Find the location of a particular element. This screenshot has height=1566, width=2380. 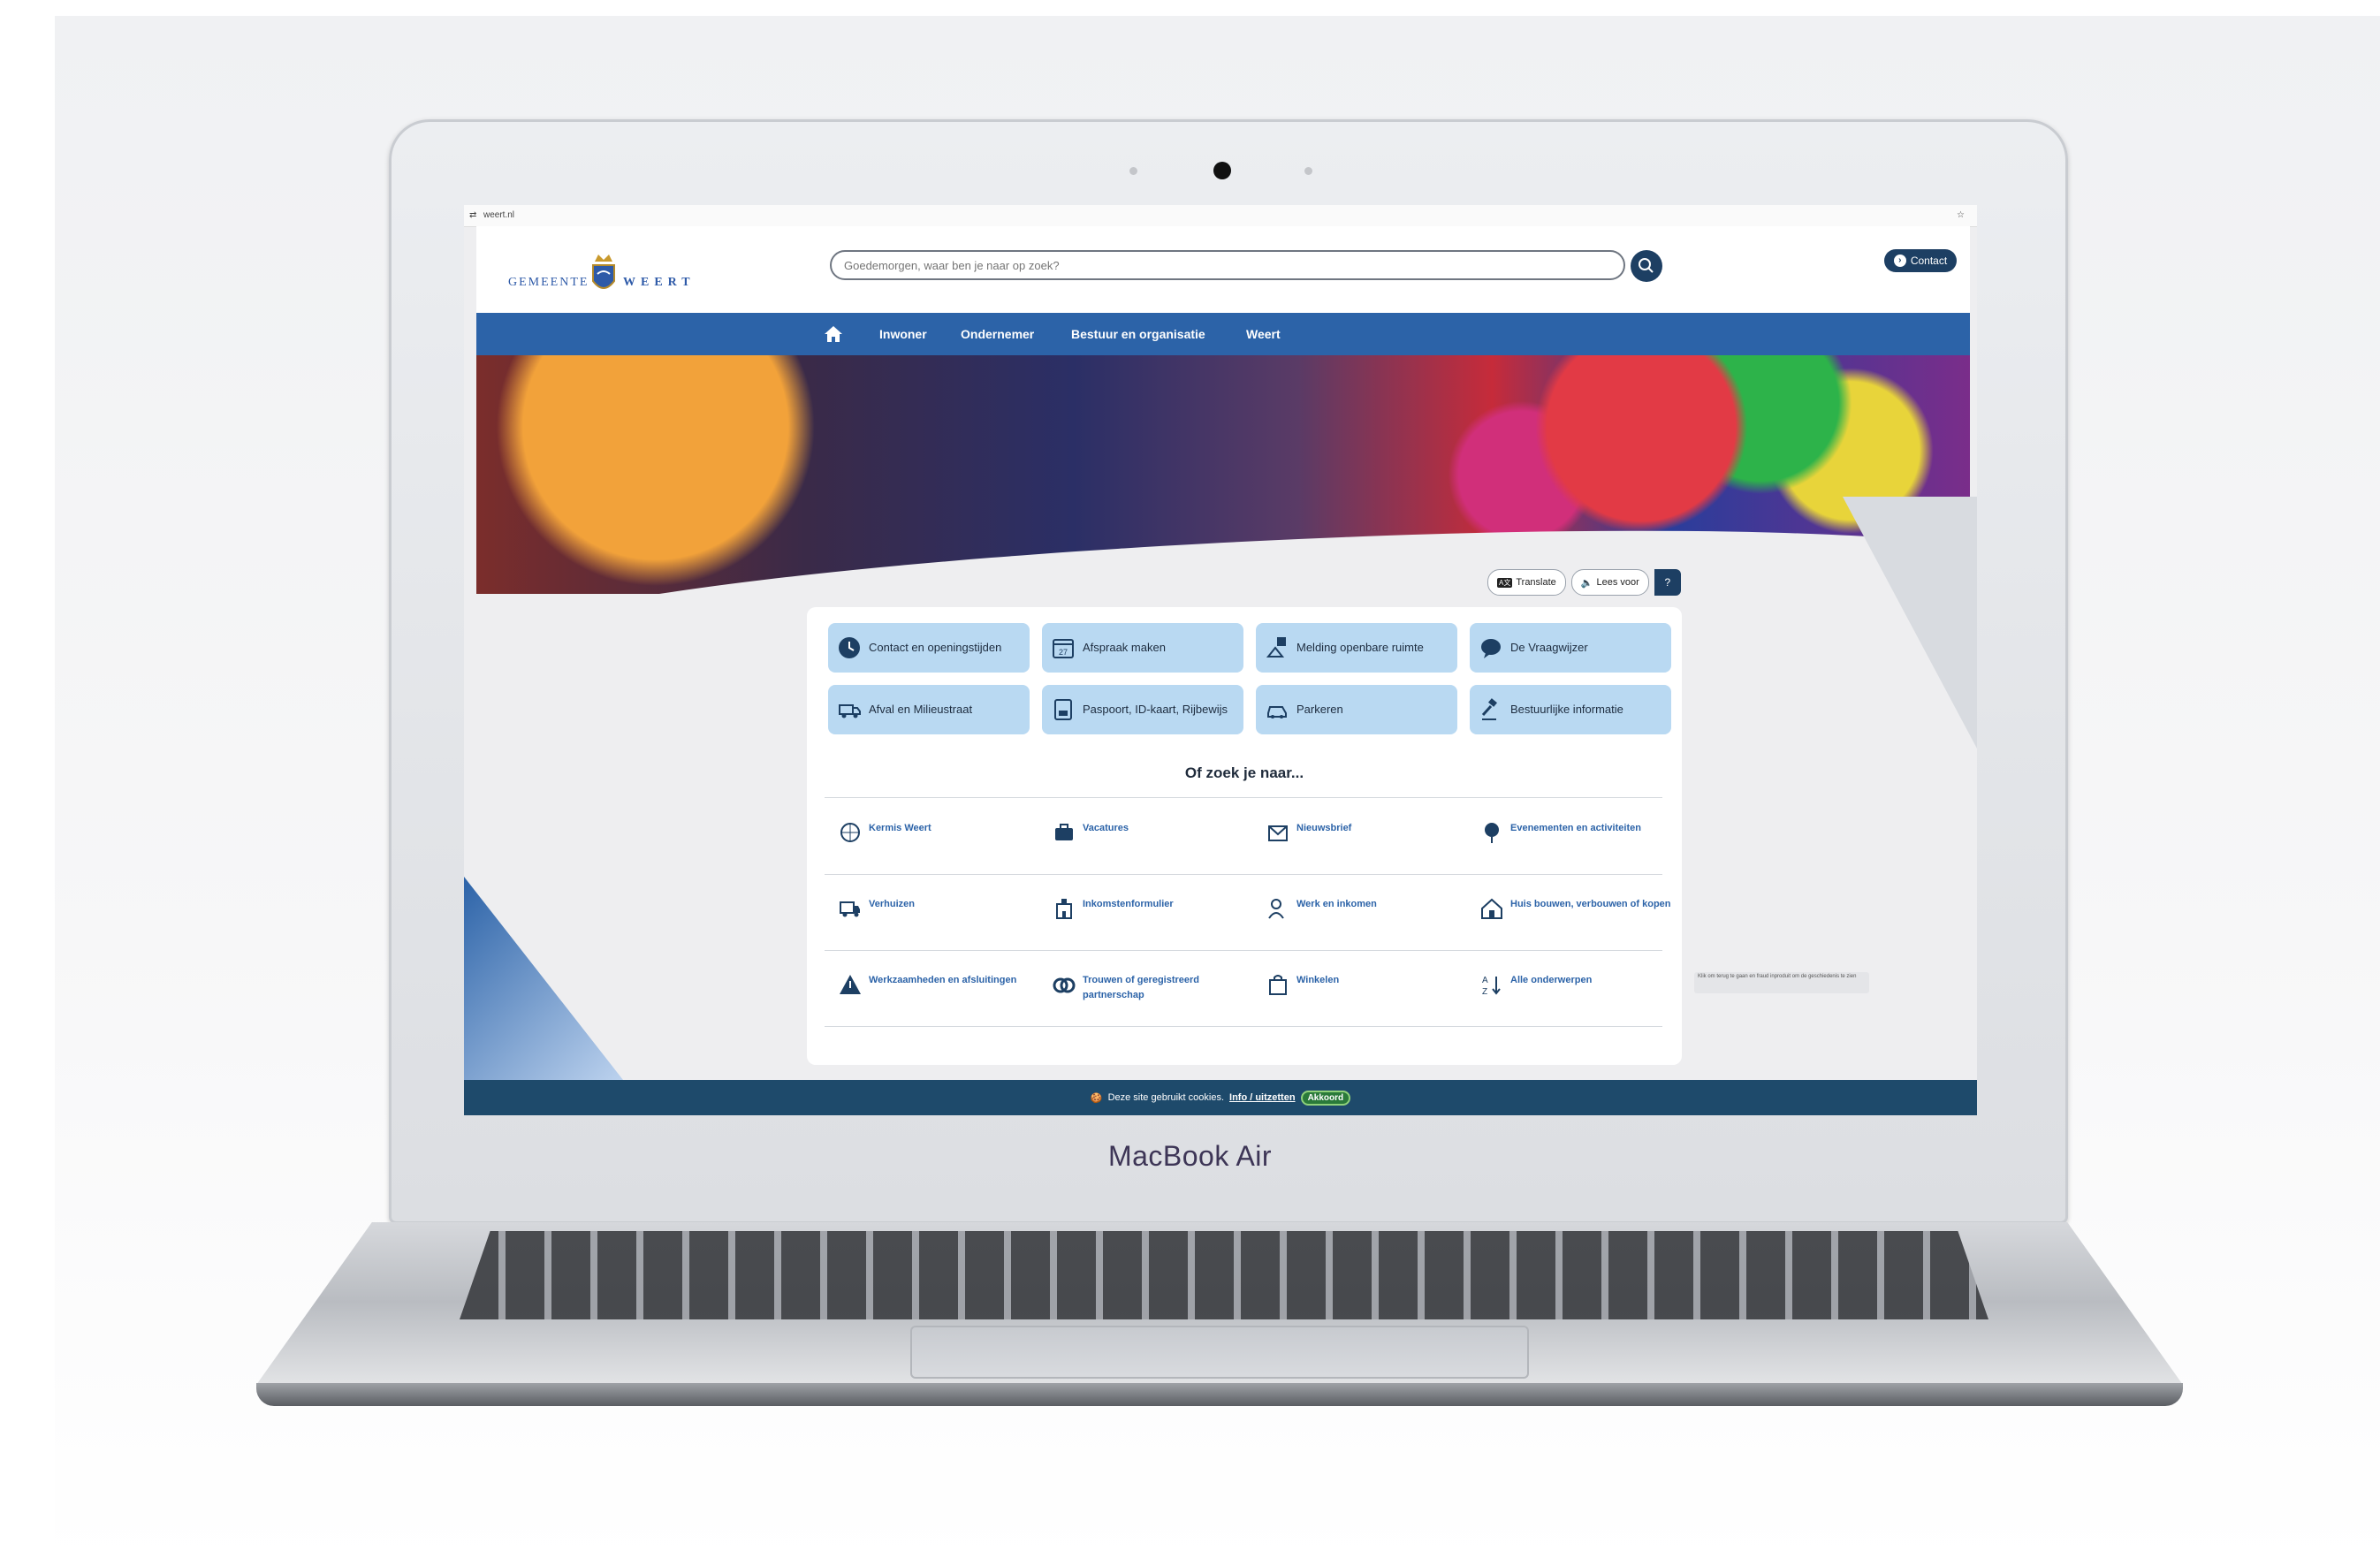

person-icon is located at coordinates (1276, 909).